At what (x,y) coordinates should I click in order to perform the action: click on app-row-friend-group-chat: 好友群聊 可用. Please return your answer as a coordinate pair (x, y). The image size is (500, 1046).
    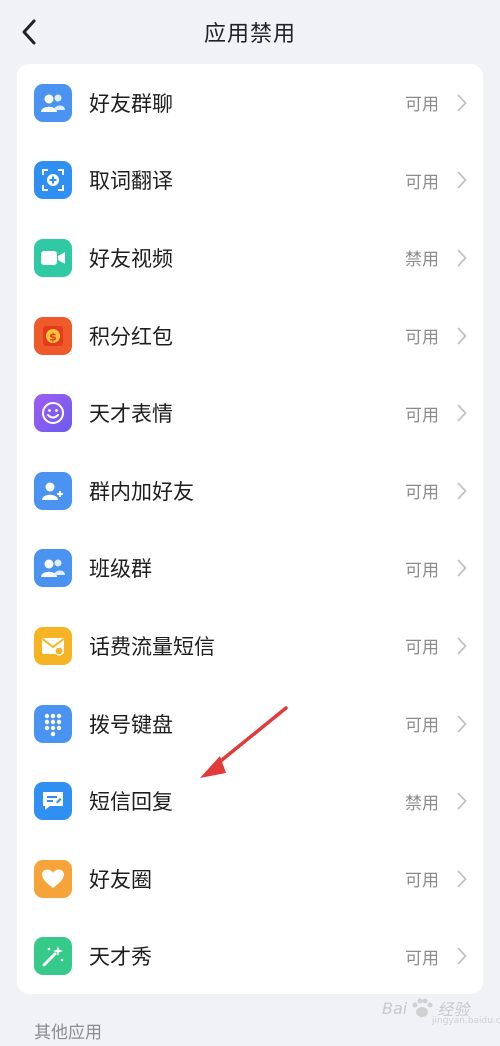
    Looking at the image, I should click on (250, 103).